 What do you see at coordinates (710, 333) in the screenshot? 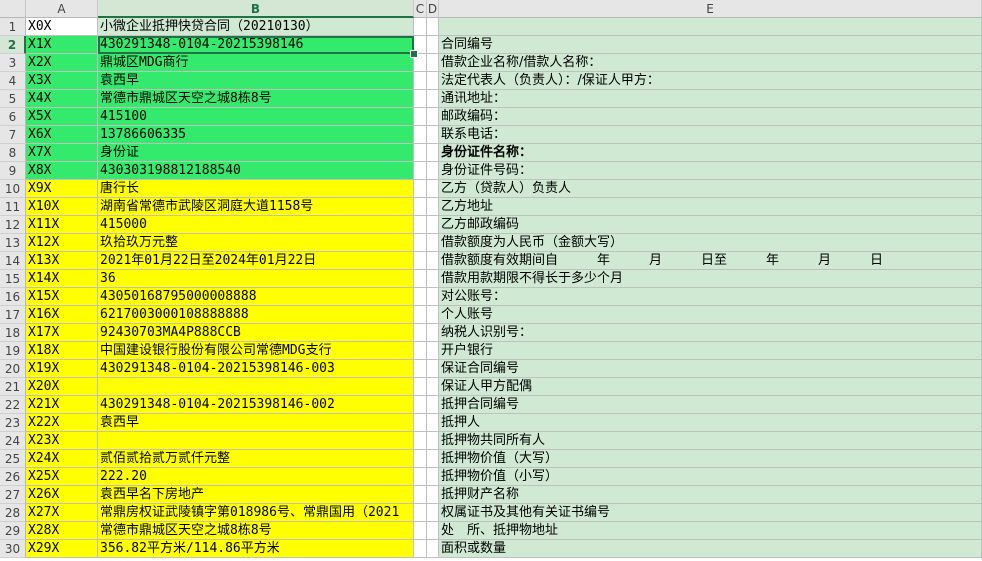
I see `cell-e: 纳税人识别号：` at bounding box center [710, 333].